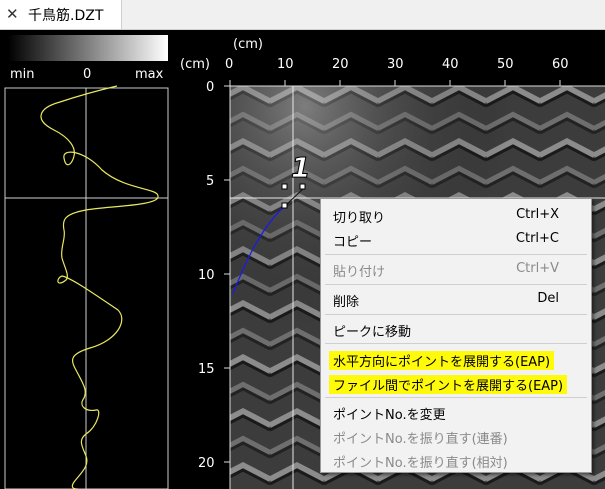  I want to click on menu-item-change-point-no: ポイントNo.を変更, so click(456, 412).